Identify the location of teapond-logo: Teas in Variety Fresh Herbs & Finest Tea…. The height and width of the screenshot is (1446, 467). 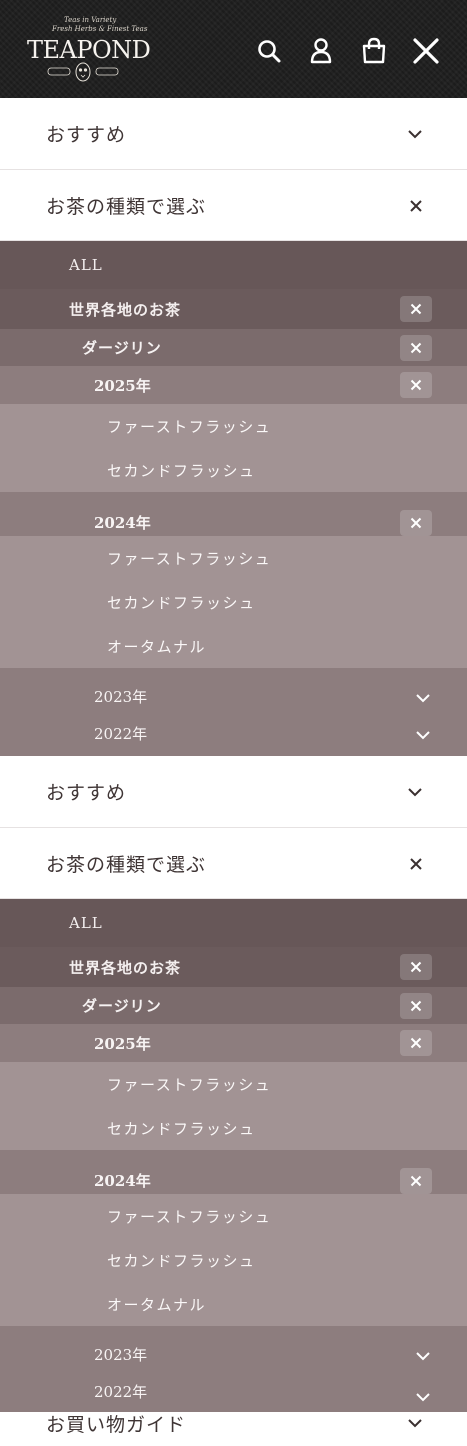
(87, 49).